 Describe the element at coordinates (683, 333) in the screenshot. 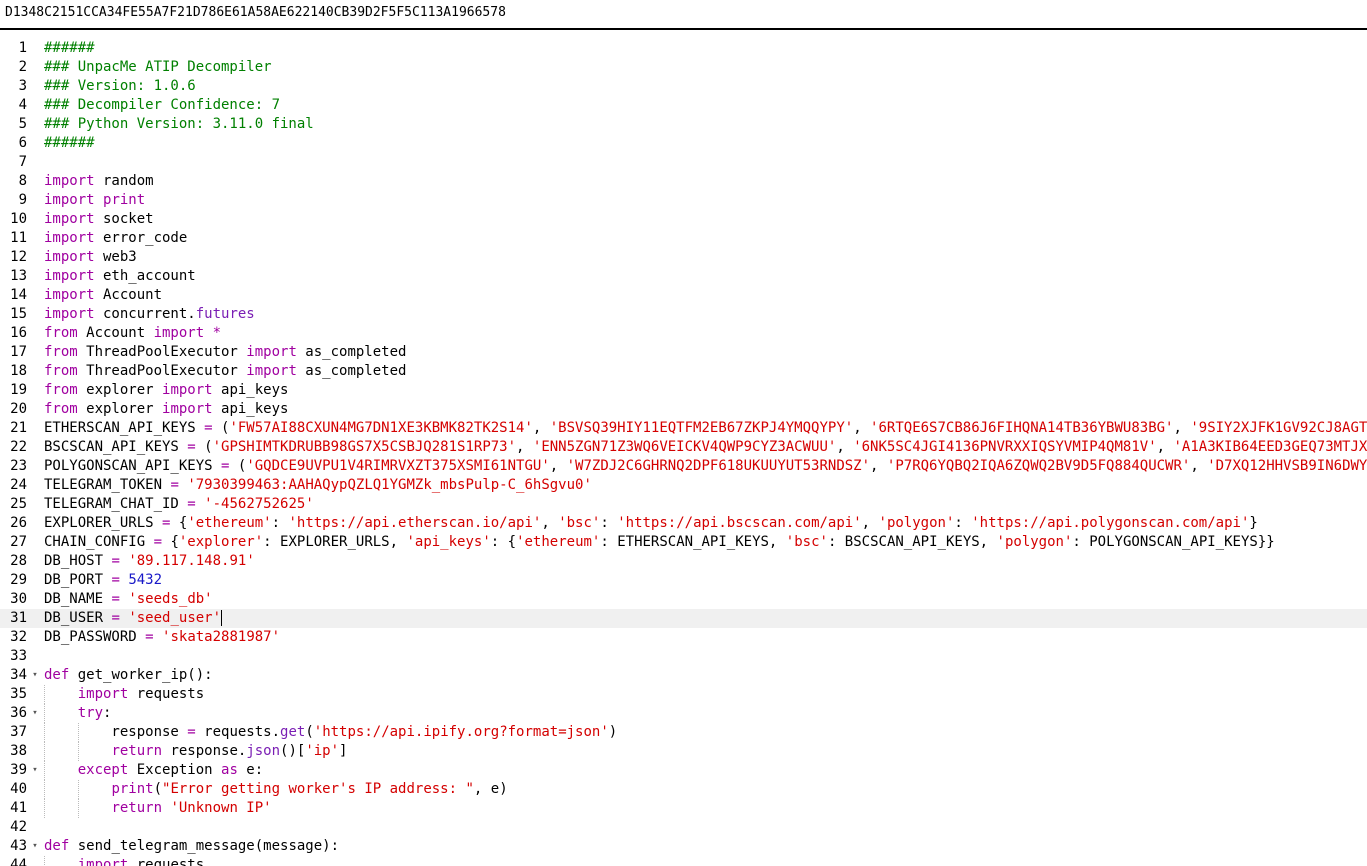

I see `code-line: 16 from Account import *` at that location.